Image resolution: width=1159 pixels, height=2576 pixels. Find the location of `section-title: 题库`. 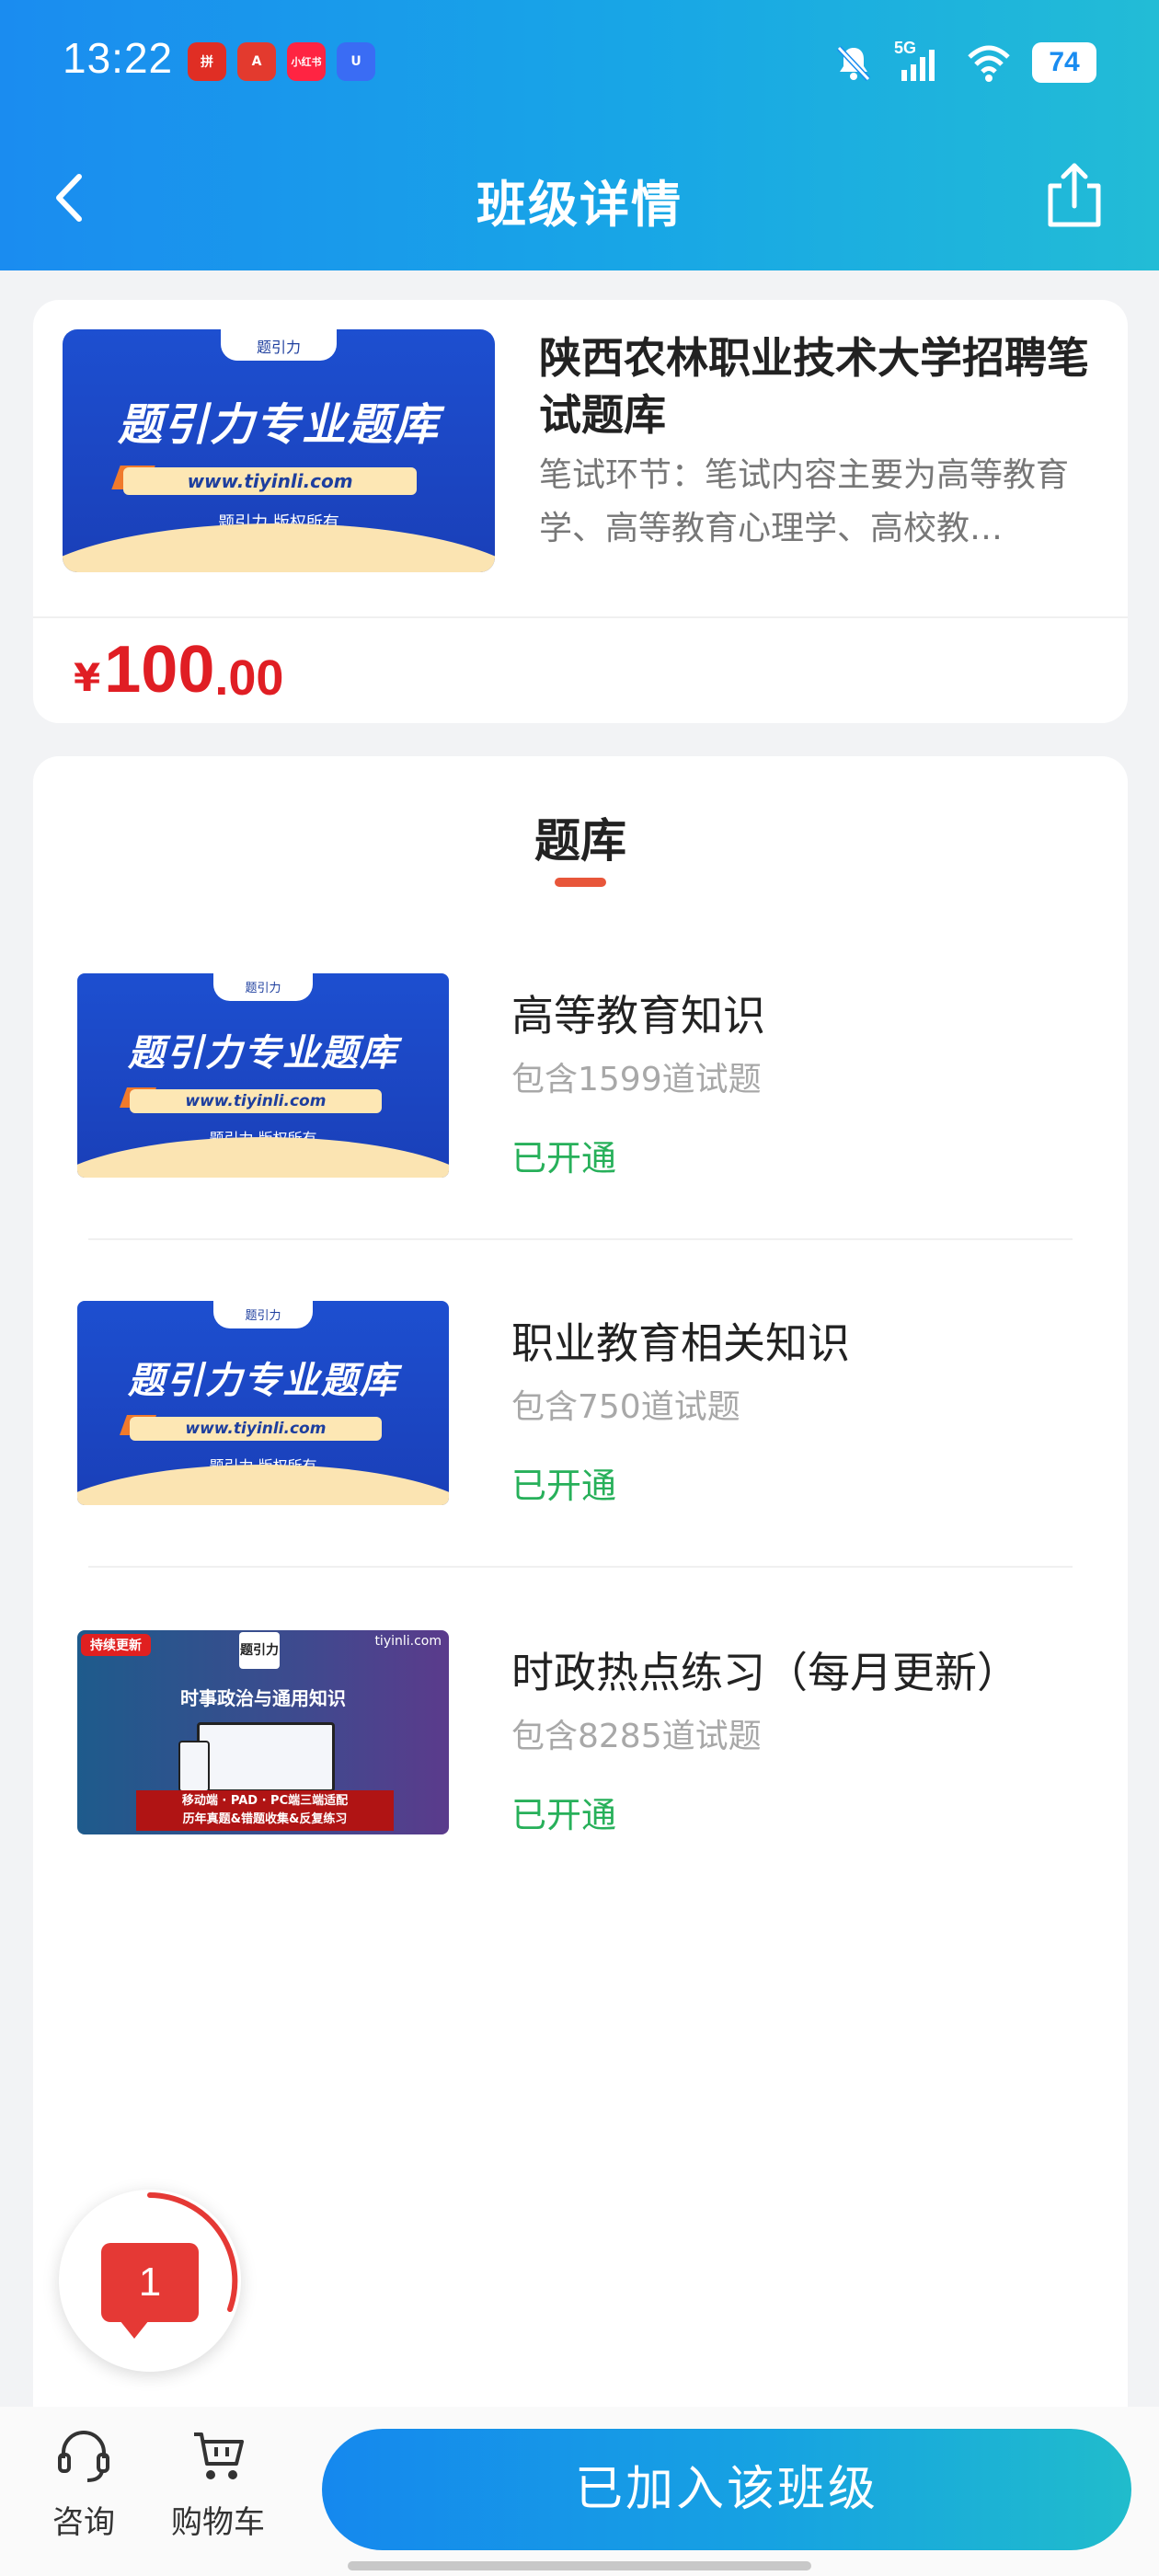

section-title: 题库 is located at coordinates (580, 841).